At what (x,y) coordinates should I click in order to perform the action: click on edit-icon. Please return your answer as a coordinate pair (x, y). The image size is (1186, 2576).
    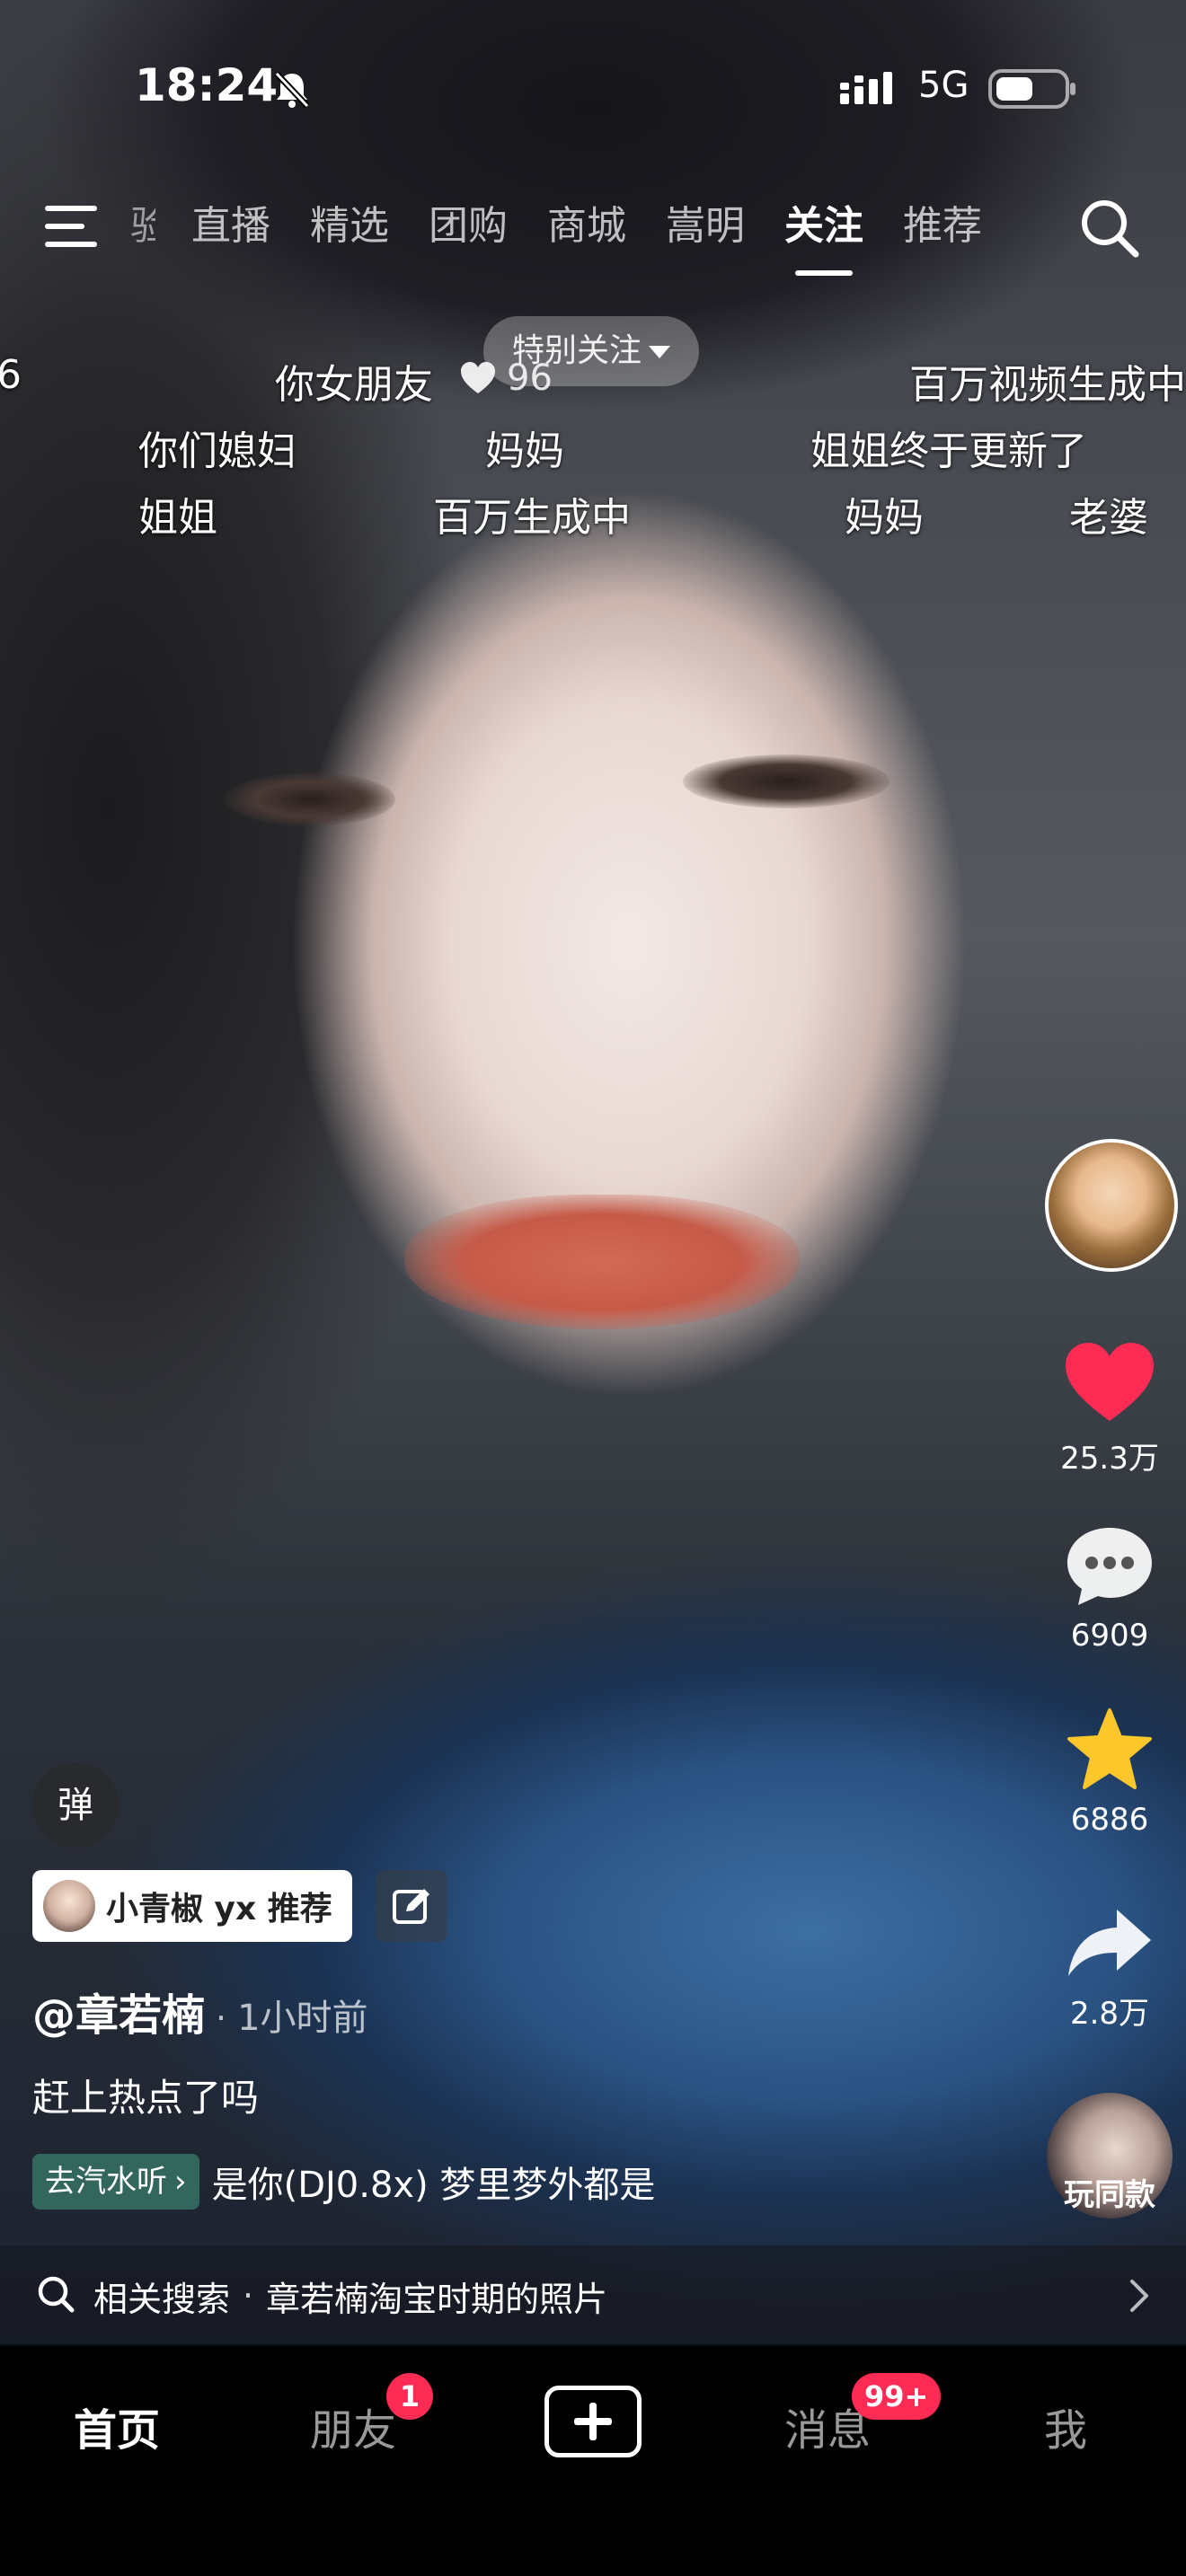
    Looking at the image, I should click on (411, 1906).